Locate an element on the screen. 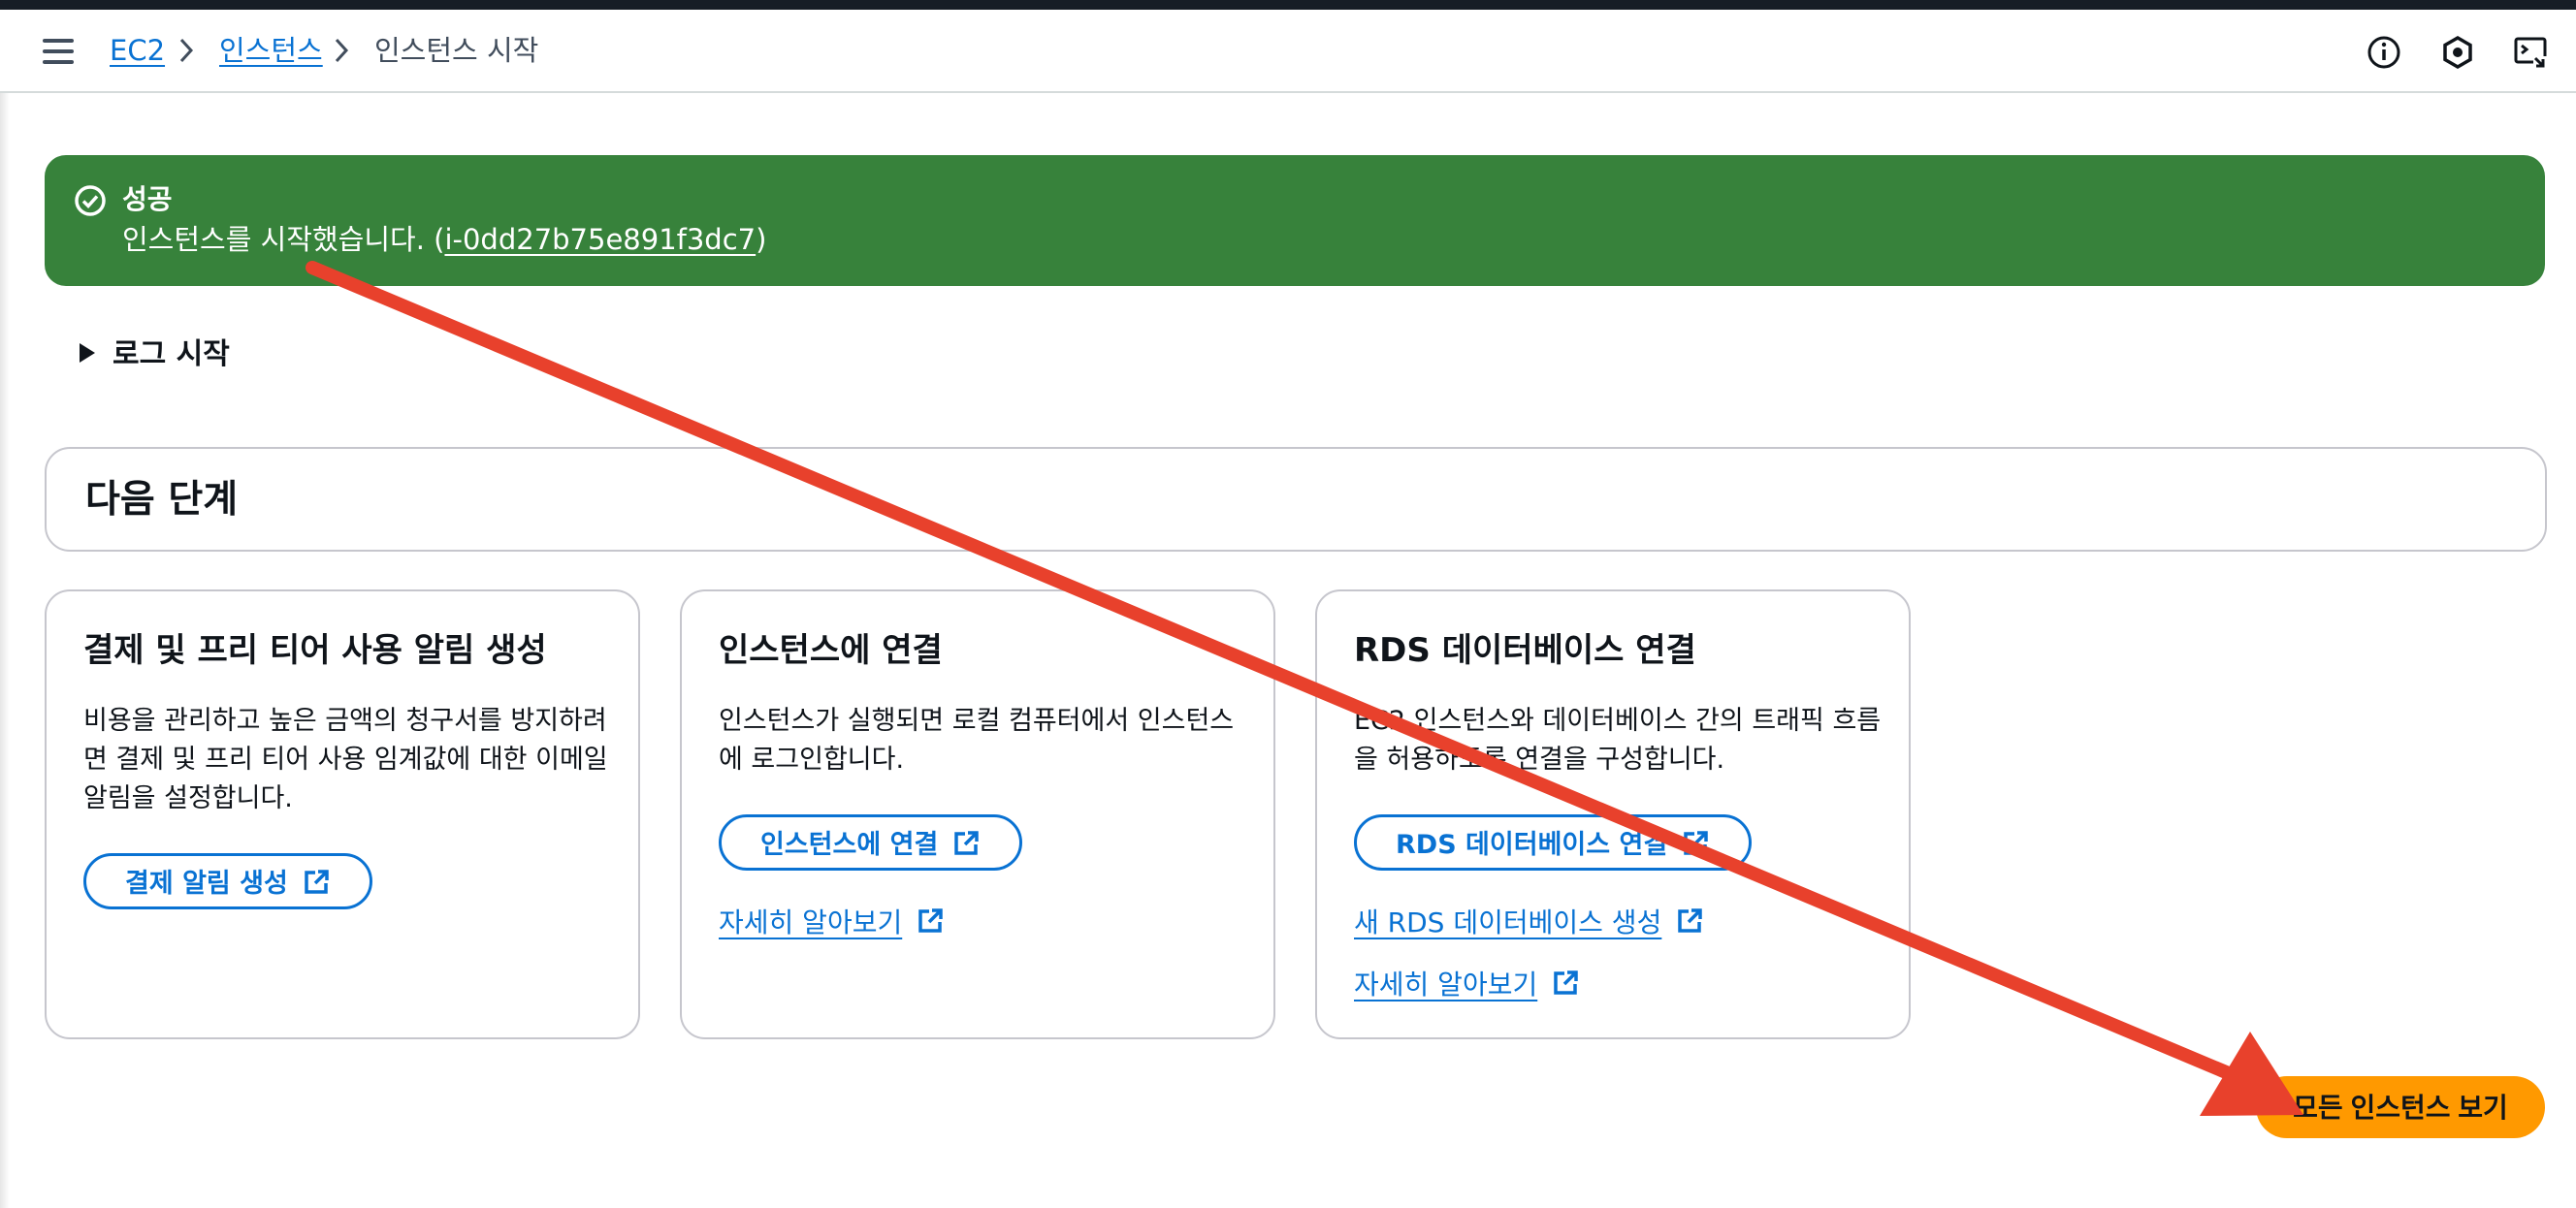 This screenshot has height=1208, width=2576. success-flash-banner: 성공 인스턴스를 시작했습니다. (i-0dd27b75e891f3dc7) is located at coordinates (1295, 220).